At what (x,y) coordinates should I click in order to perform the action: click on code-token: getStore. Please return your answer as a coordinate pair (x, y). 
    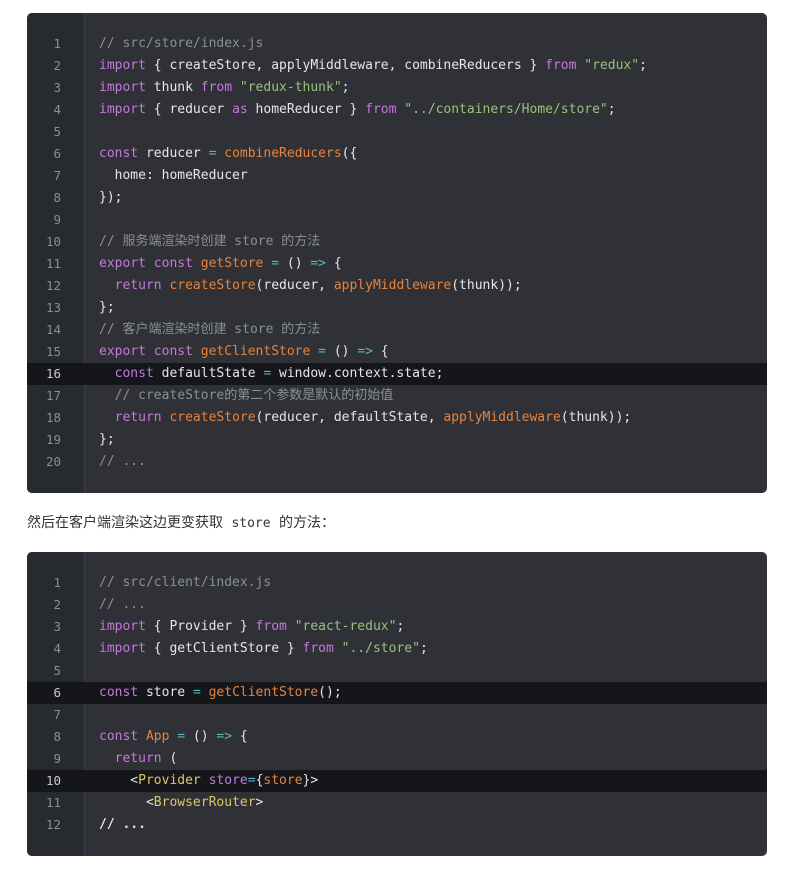
    Looking at the image, I should click on (232, 263).